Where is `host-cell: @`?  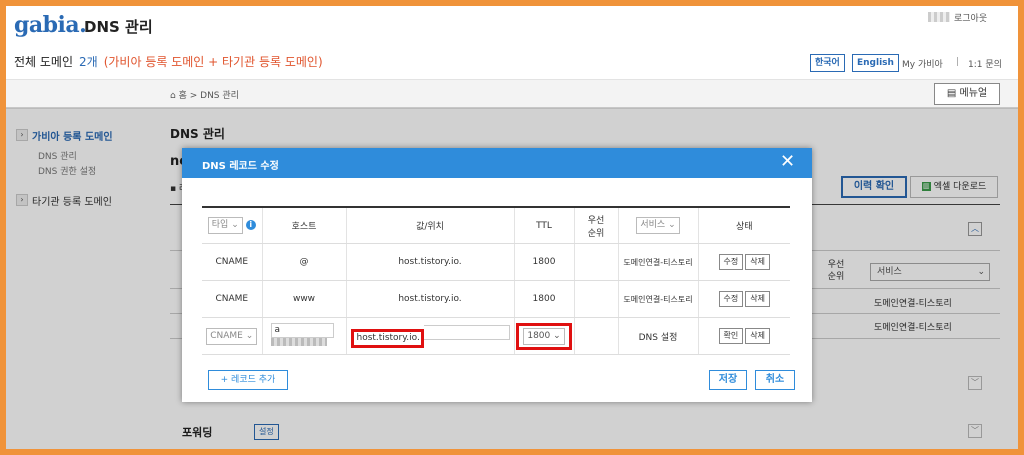
host-cell: @ is located at coordinates (304, 262).